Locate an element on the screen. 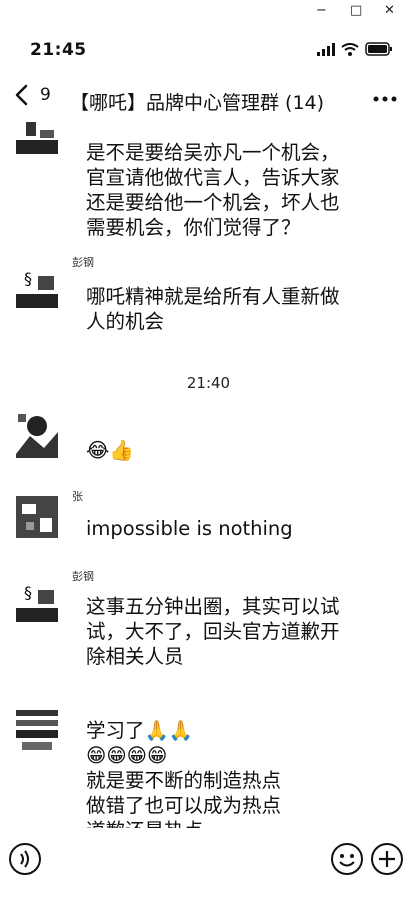  chat-title: 【哪吒】品牌中心管理群 (14) is located at coordinates (197, 103).